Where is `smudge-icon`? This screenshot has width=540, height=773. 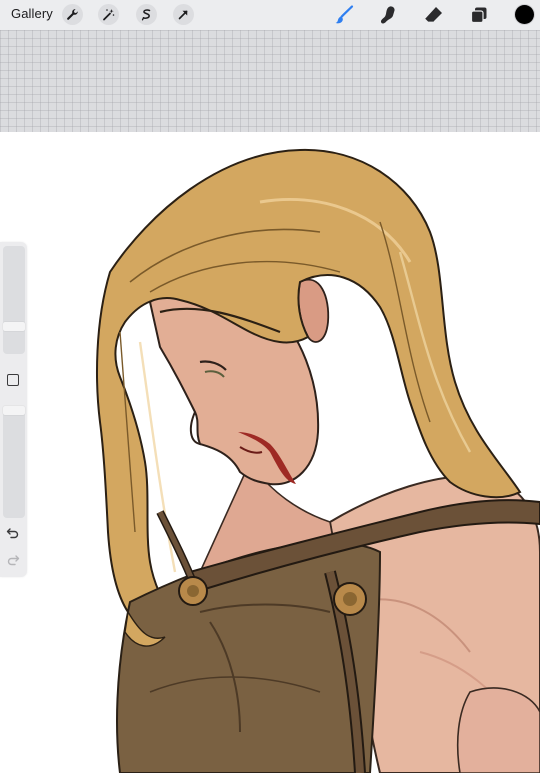 smudge-icon is located at coordinates (388, 15).